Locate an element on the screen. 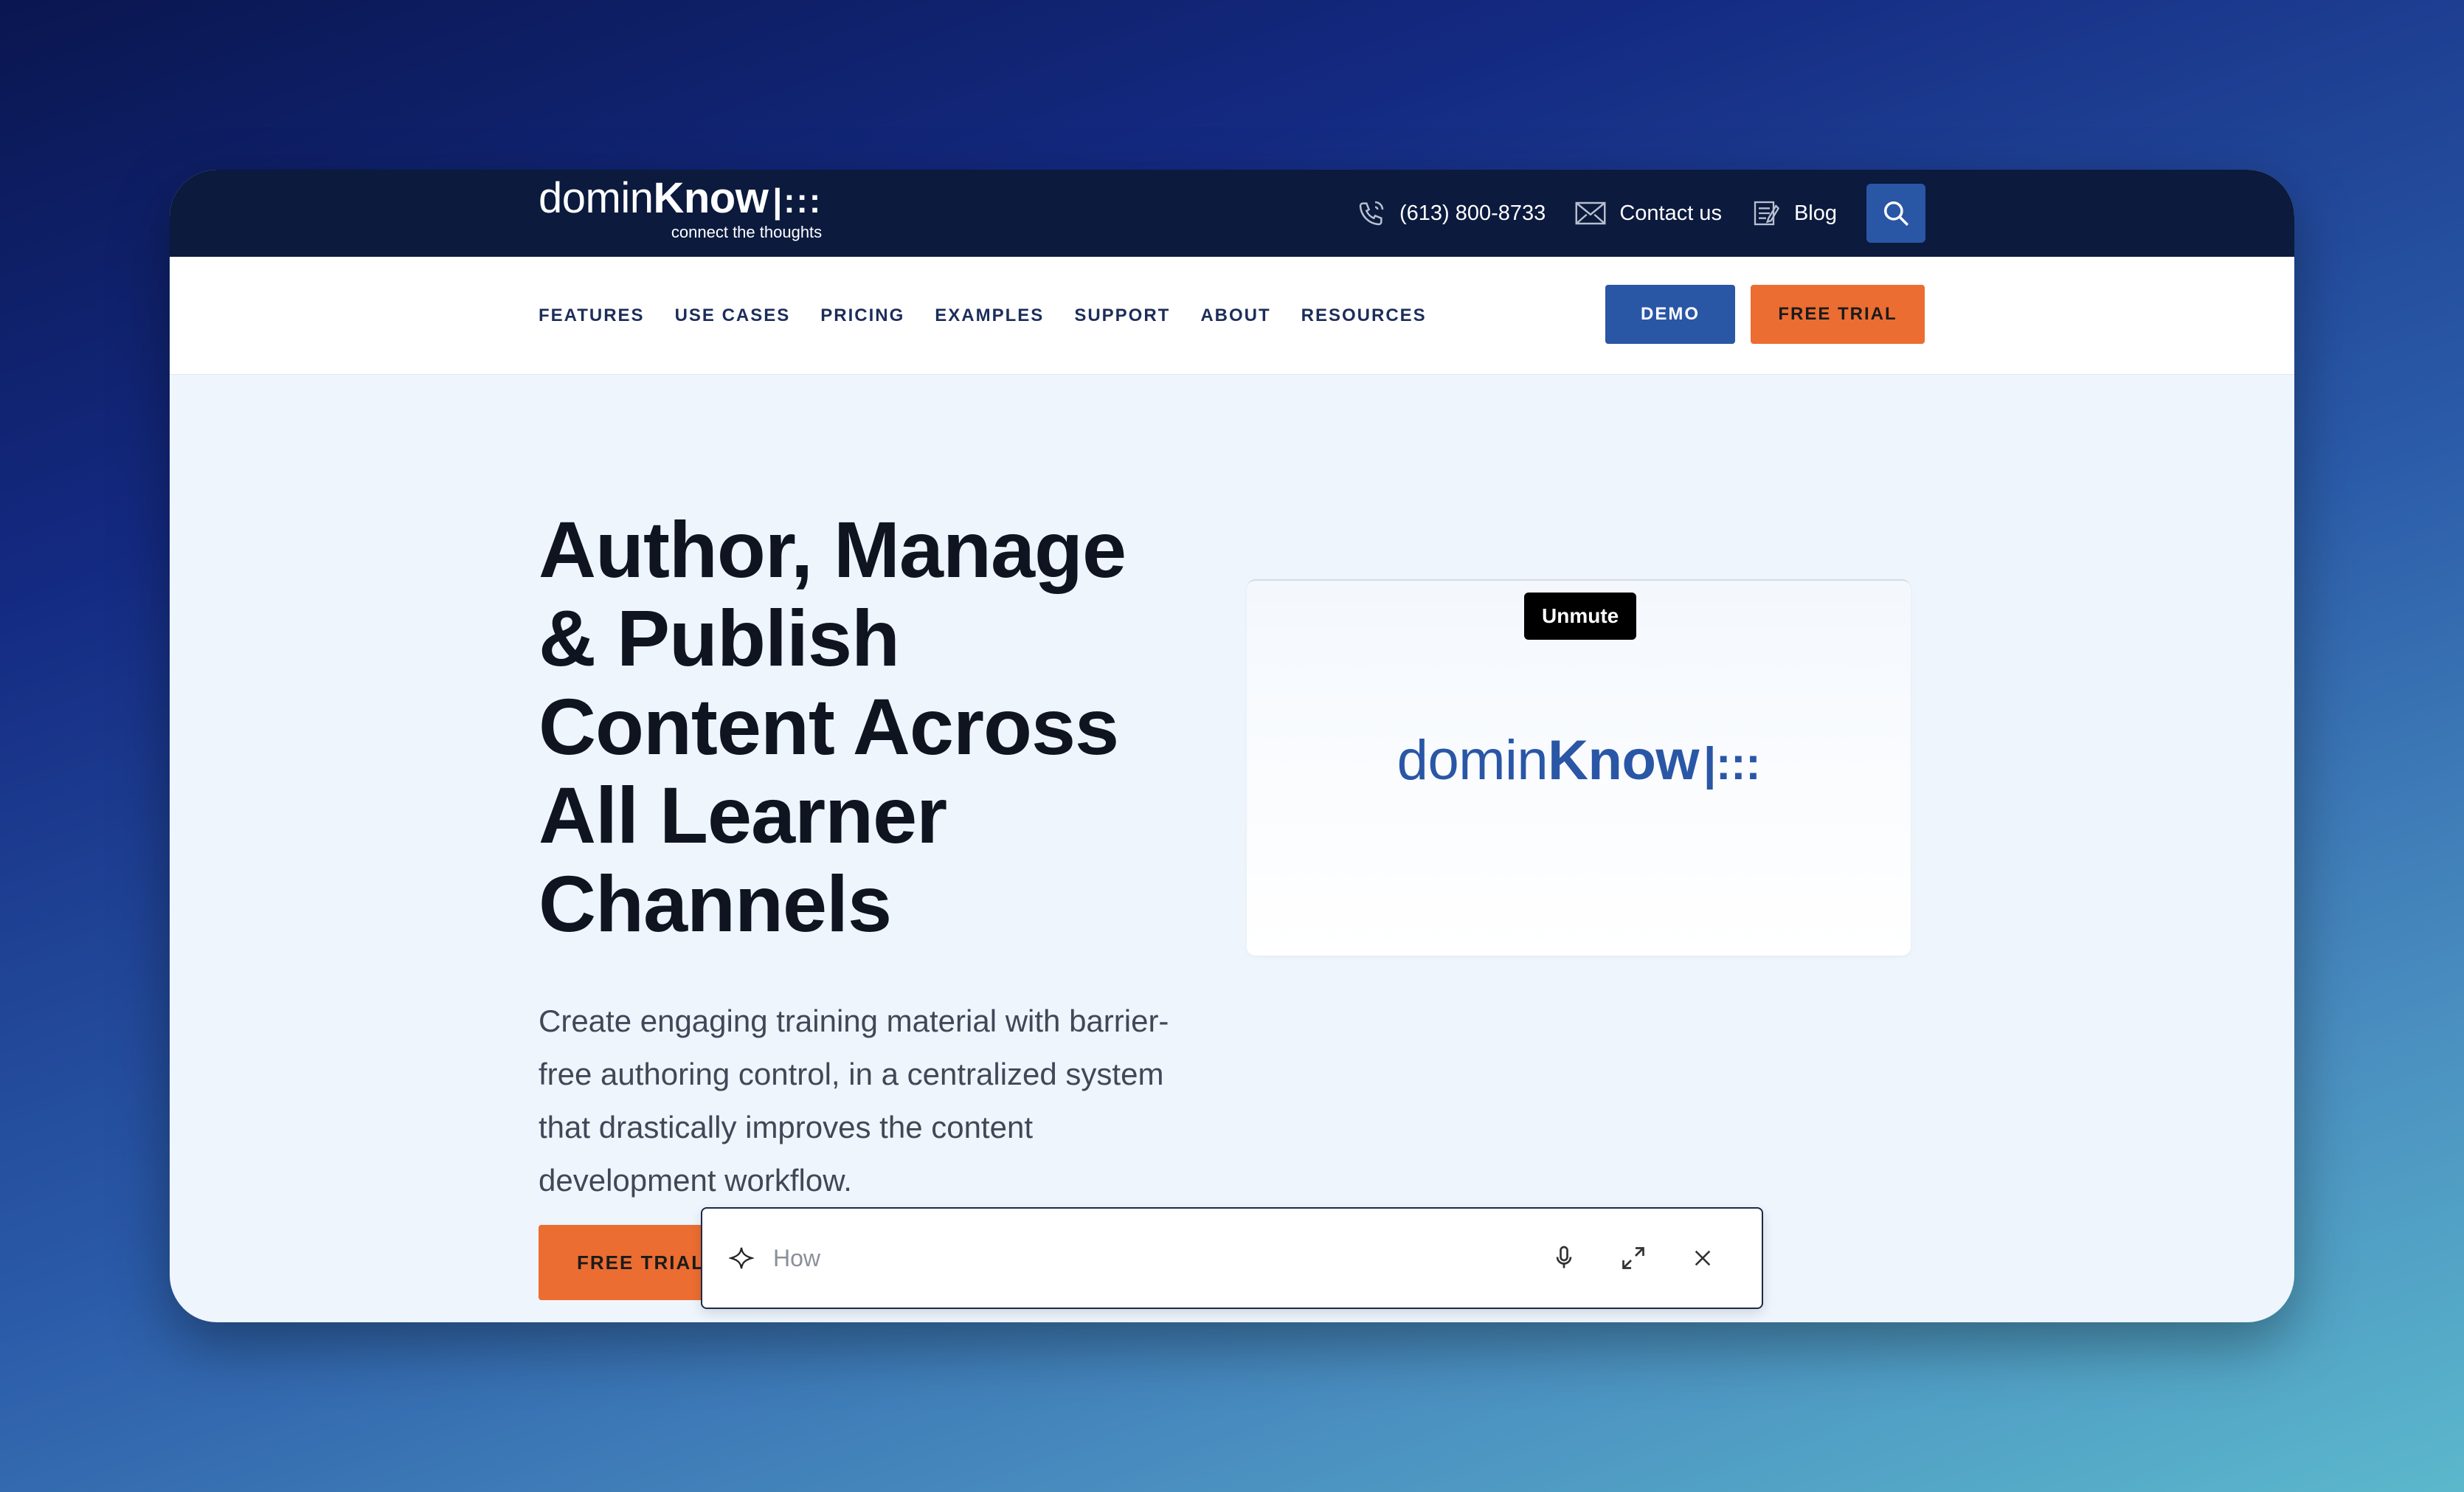  microphone-icon is located at coordinates (1564, 1257).